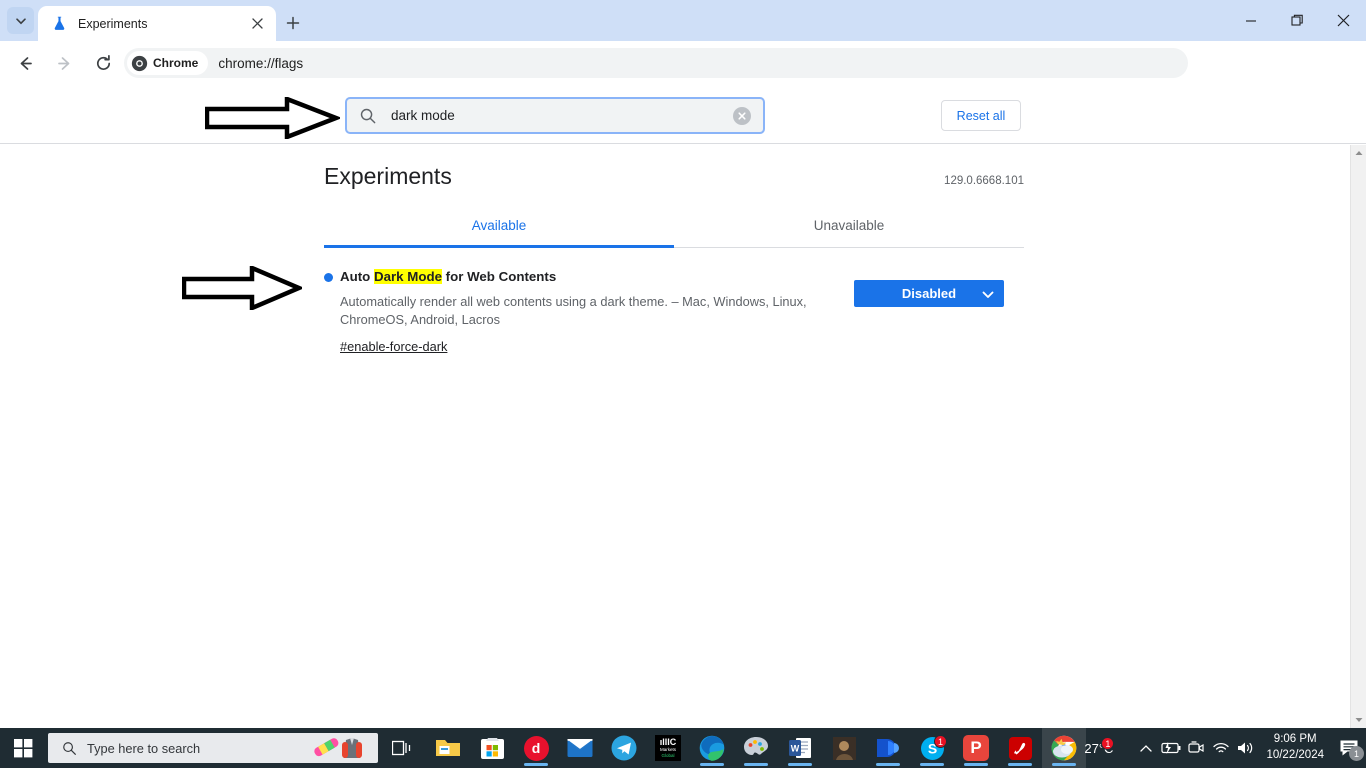  Describe the element at coordinates (402, 748) in the screenshot. I see `task-view-icon` at that location.